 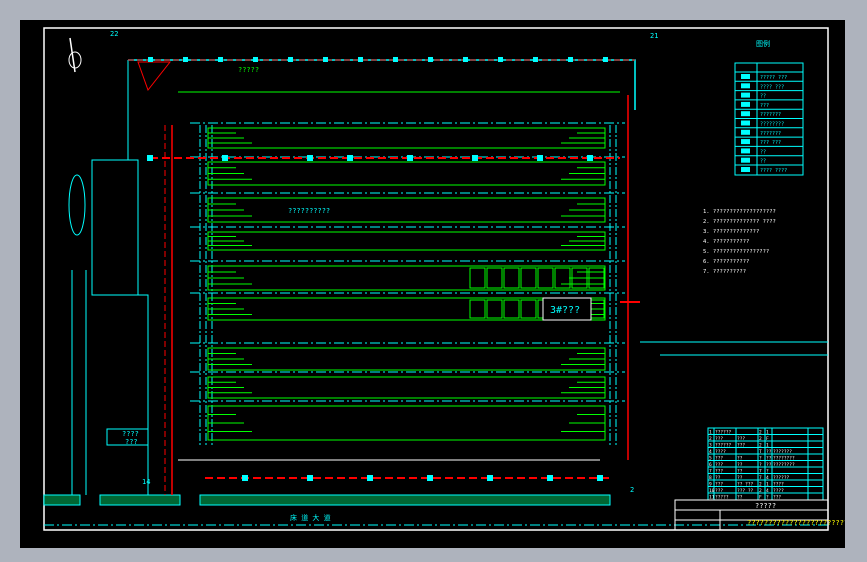 I want to click on legend-row-label: ??? ???, so click(x=770, y=143).